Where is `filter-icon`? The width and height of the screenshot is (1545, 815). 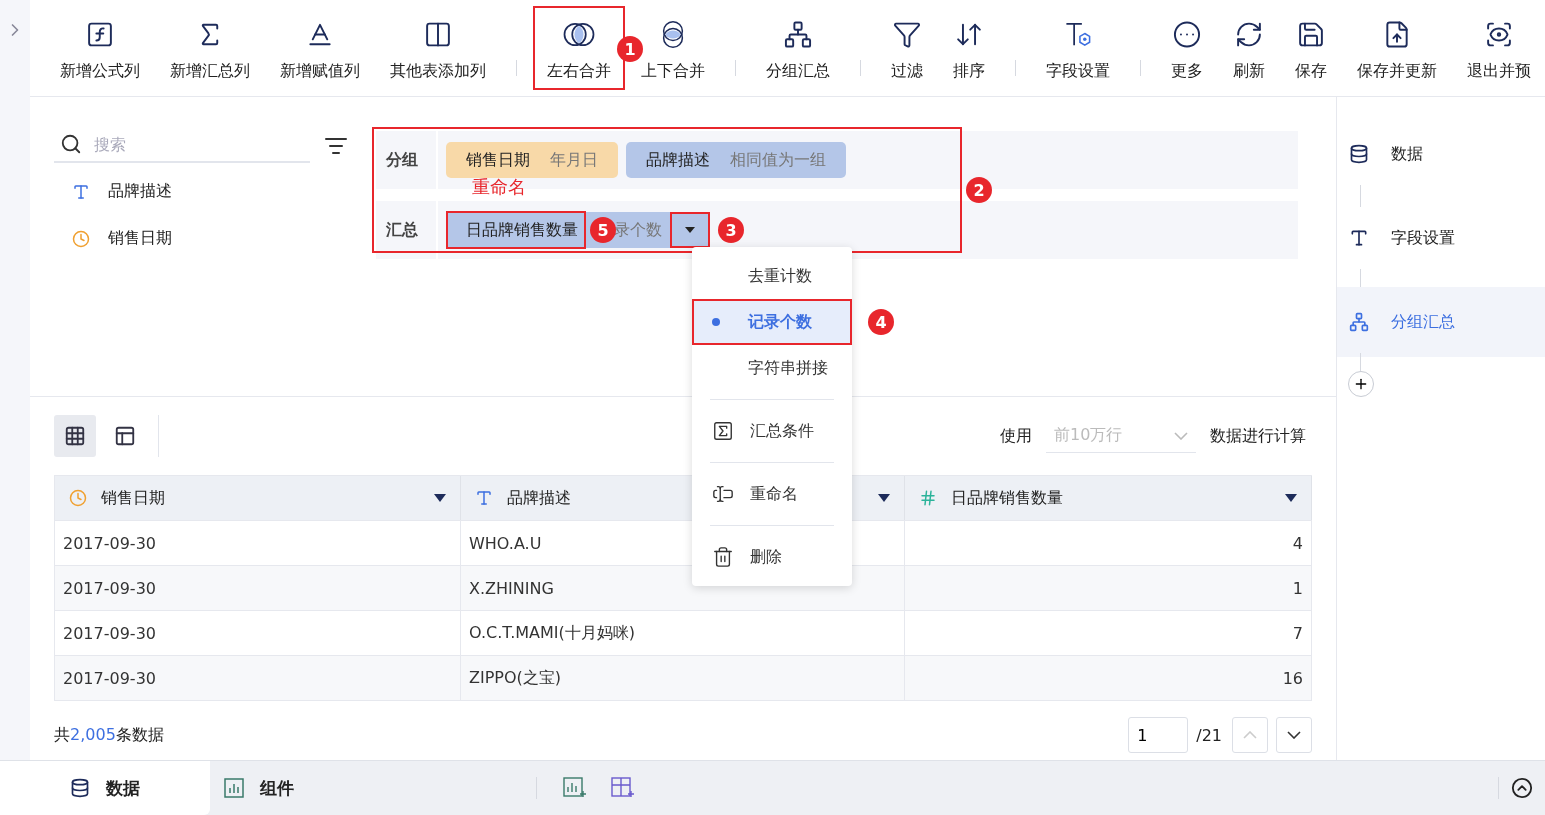 filter-icon is located at coordinates (907, 34).